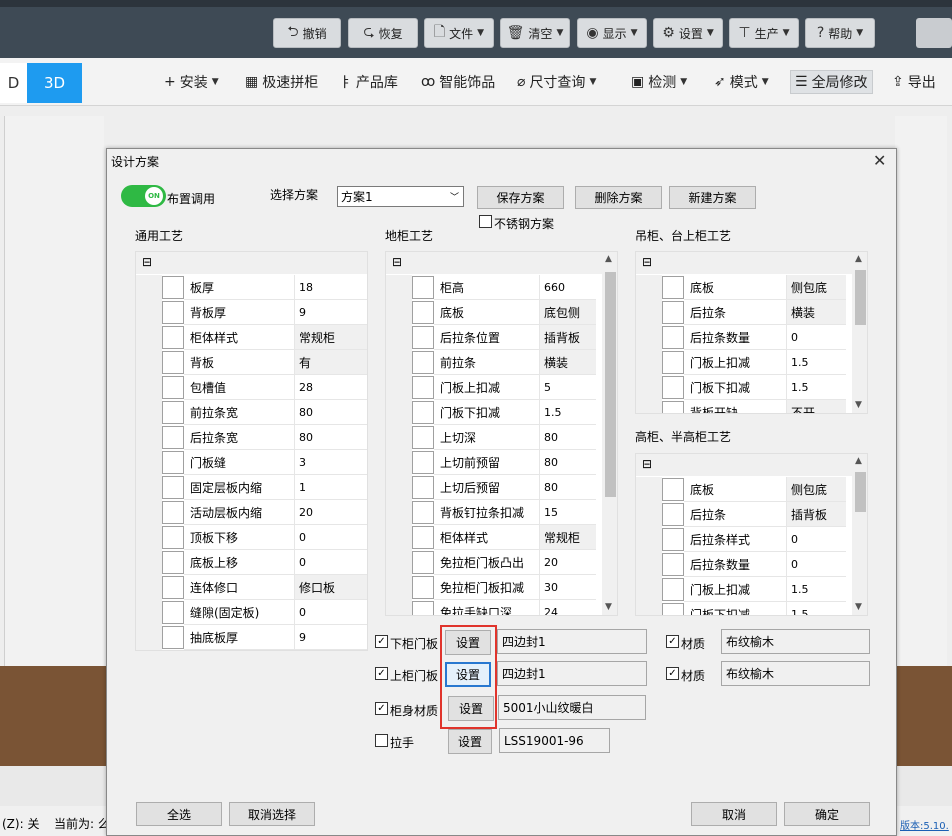 The image size is (952, 836). I want to click on property-value: 24, so click(567, 607).